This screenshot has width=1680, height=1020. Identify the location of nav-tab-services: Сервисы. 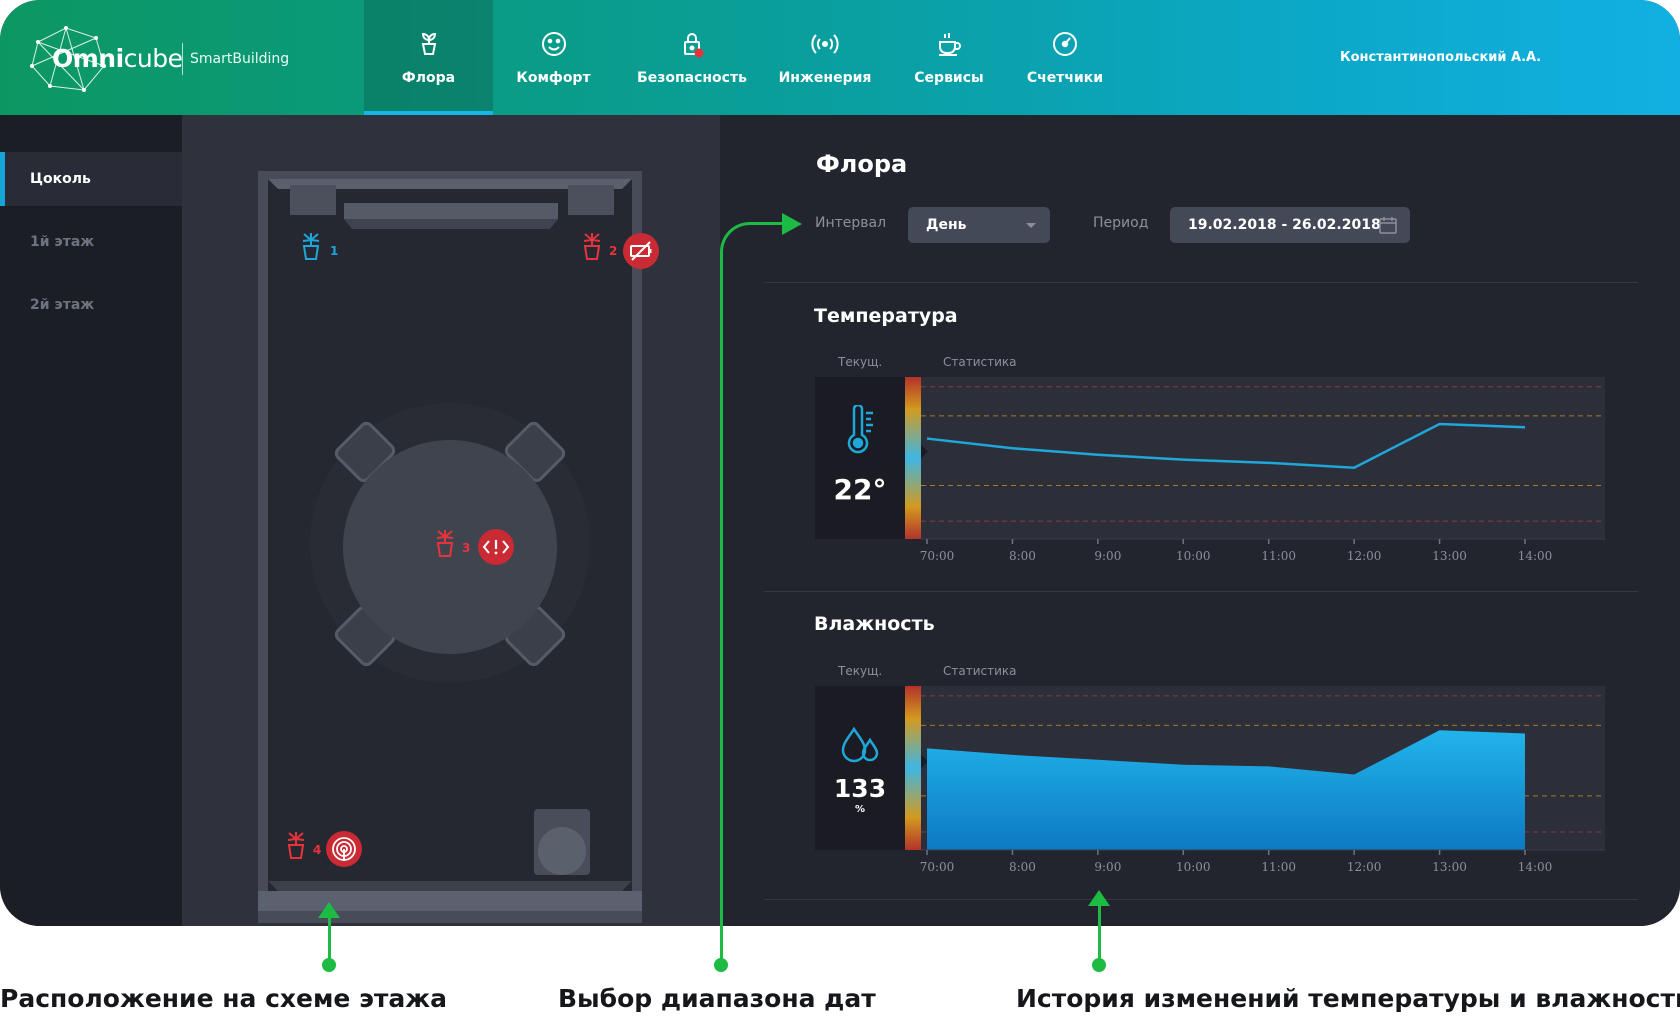
(949, 57).